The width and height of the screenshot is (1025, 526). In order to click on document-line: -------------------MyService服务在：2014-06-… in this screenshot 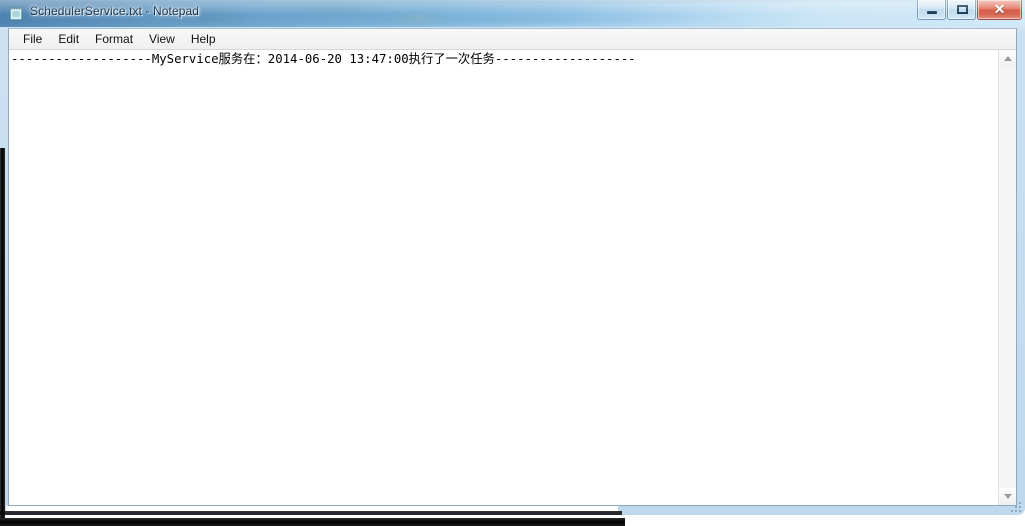, I will do `click(323, 58)`.